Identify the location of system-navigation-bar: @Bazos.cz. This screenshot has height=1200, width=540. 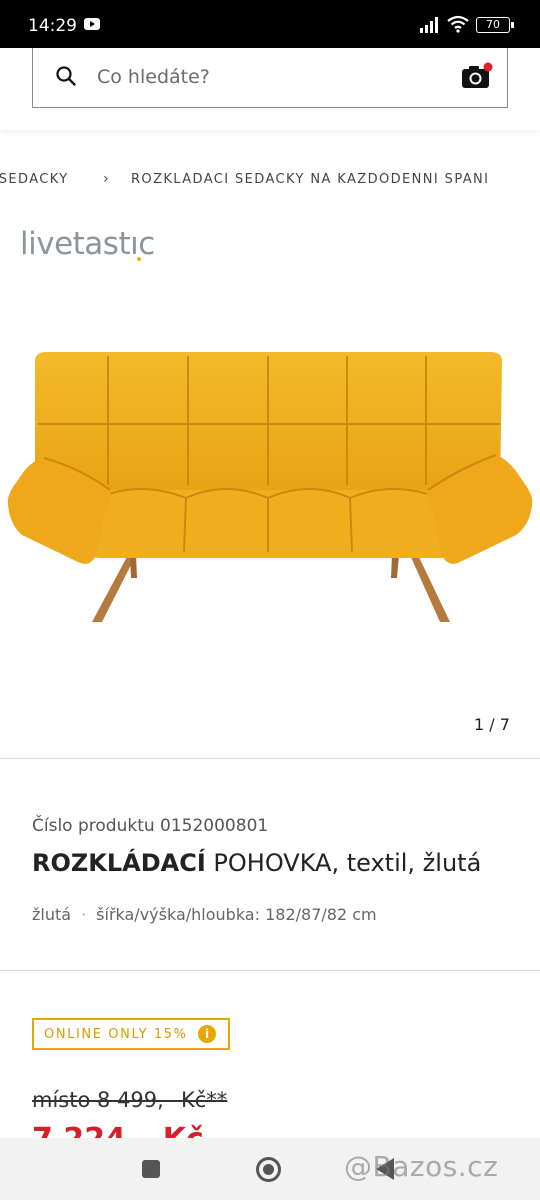
(270, 1169).